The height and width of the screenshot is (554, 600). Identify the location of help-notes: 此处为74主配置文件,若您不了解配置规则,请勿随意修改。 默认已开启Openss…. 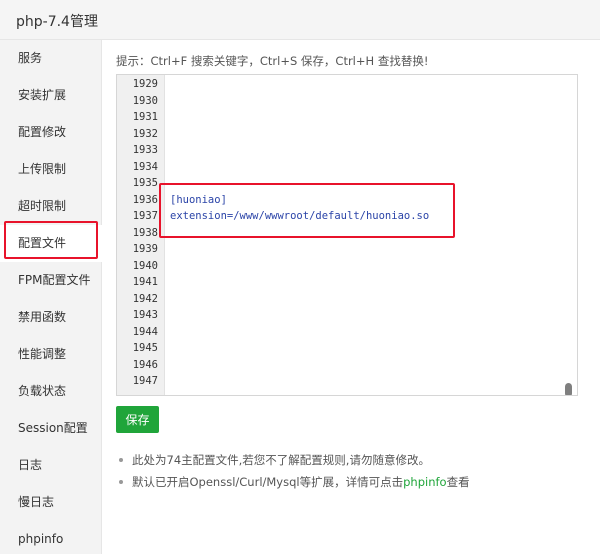
(353, 471).